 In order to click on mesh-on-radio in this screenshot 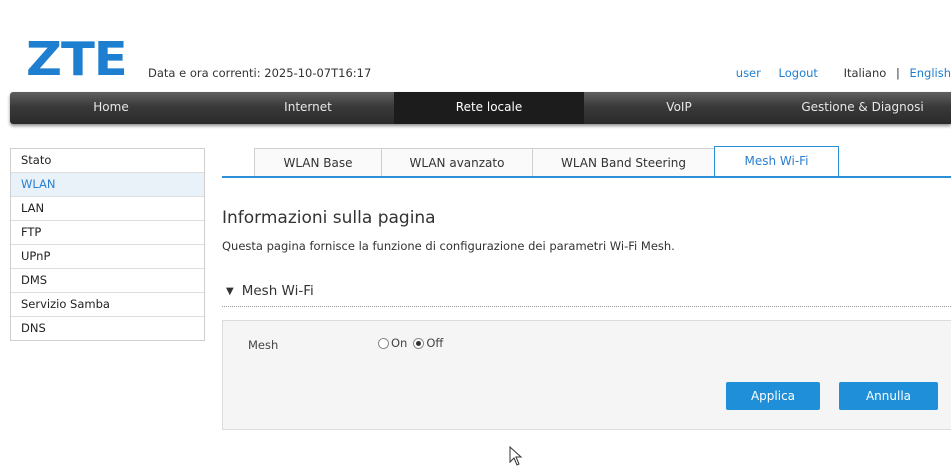, I will do `click(383, 343)`.